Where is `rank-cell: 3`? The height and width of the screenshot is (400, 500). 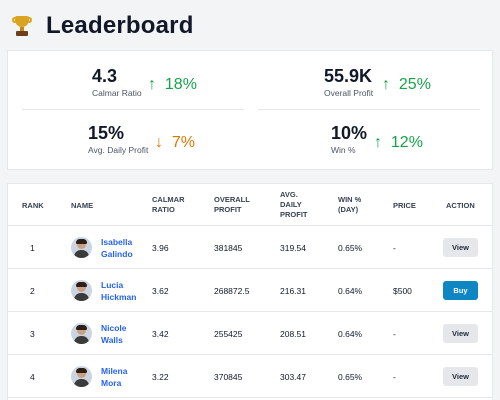
rank-cell: 3 is located at coordinates (32, 334).